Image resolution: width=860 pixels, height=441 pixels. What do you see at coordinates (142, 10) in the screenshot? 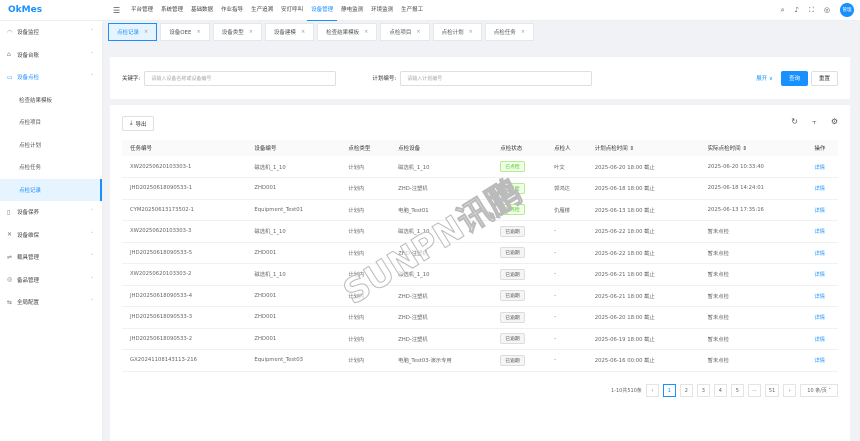
I see `top-nav-item: 平台管理` at bounding box center [142, 10].